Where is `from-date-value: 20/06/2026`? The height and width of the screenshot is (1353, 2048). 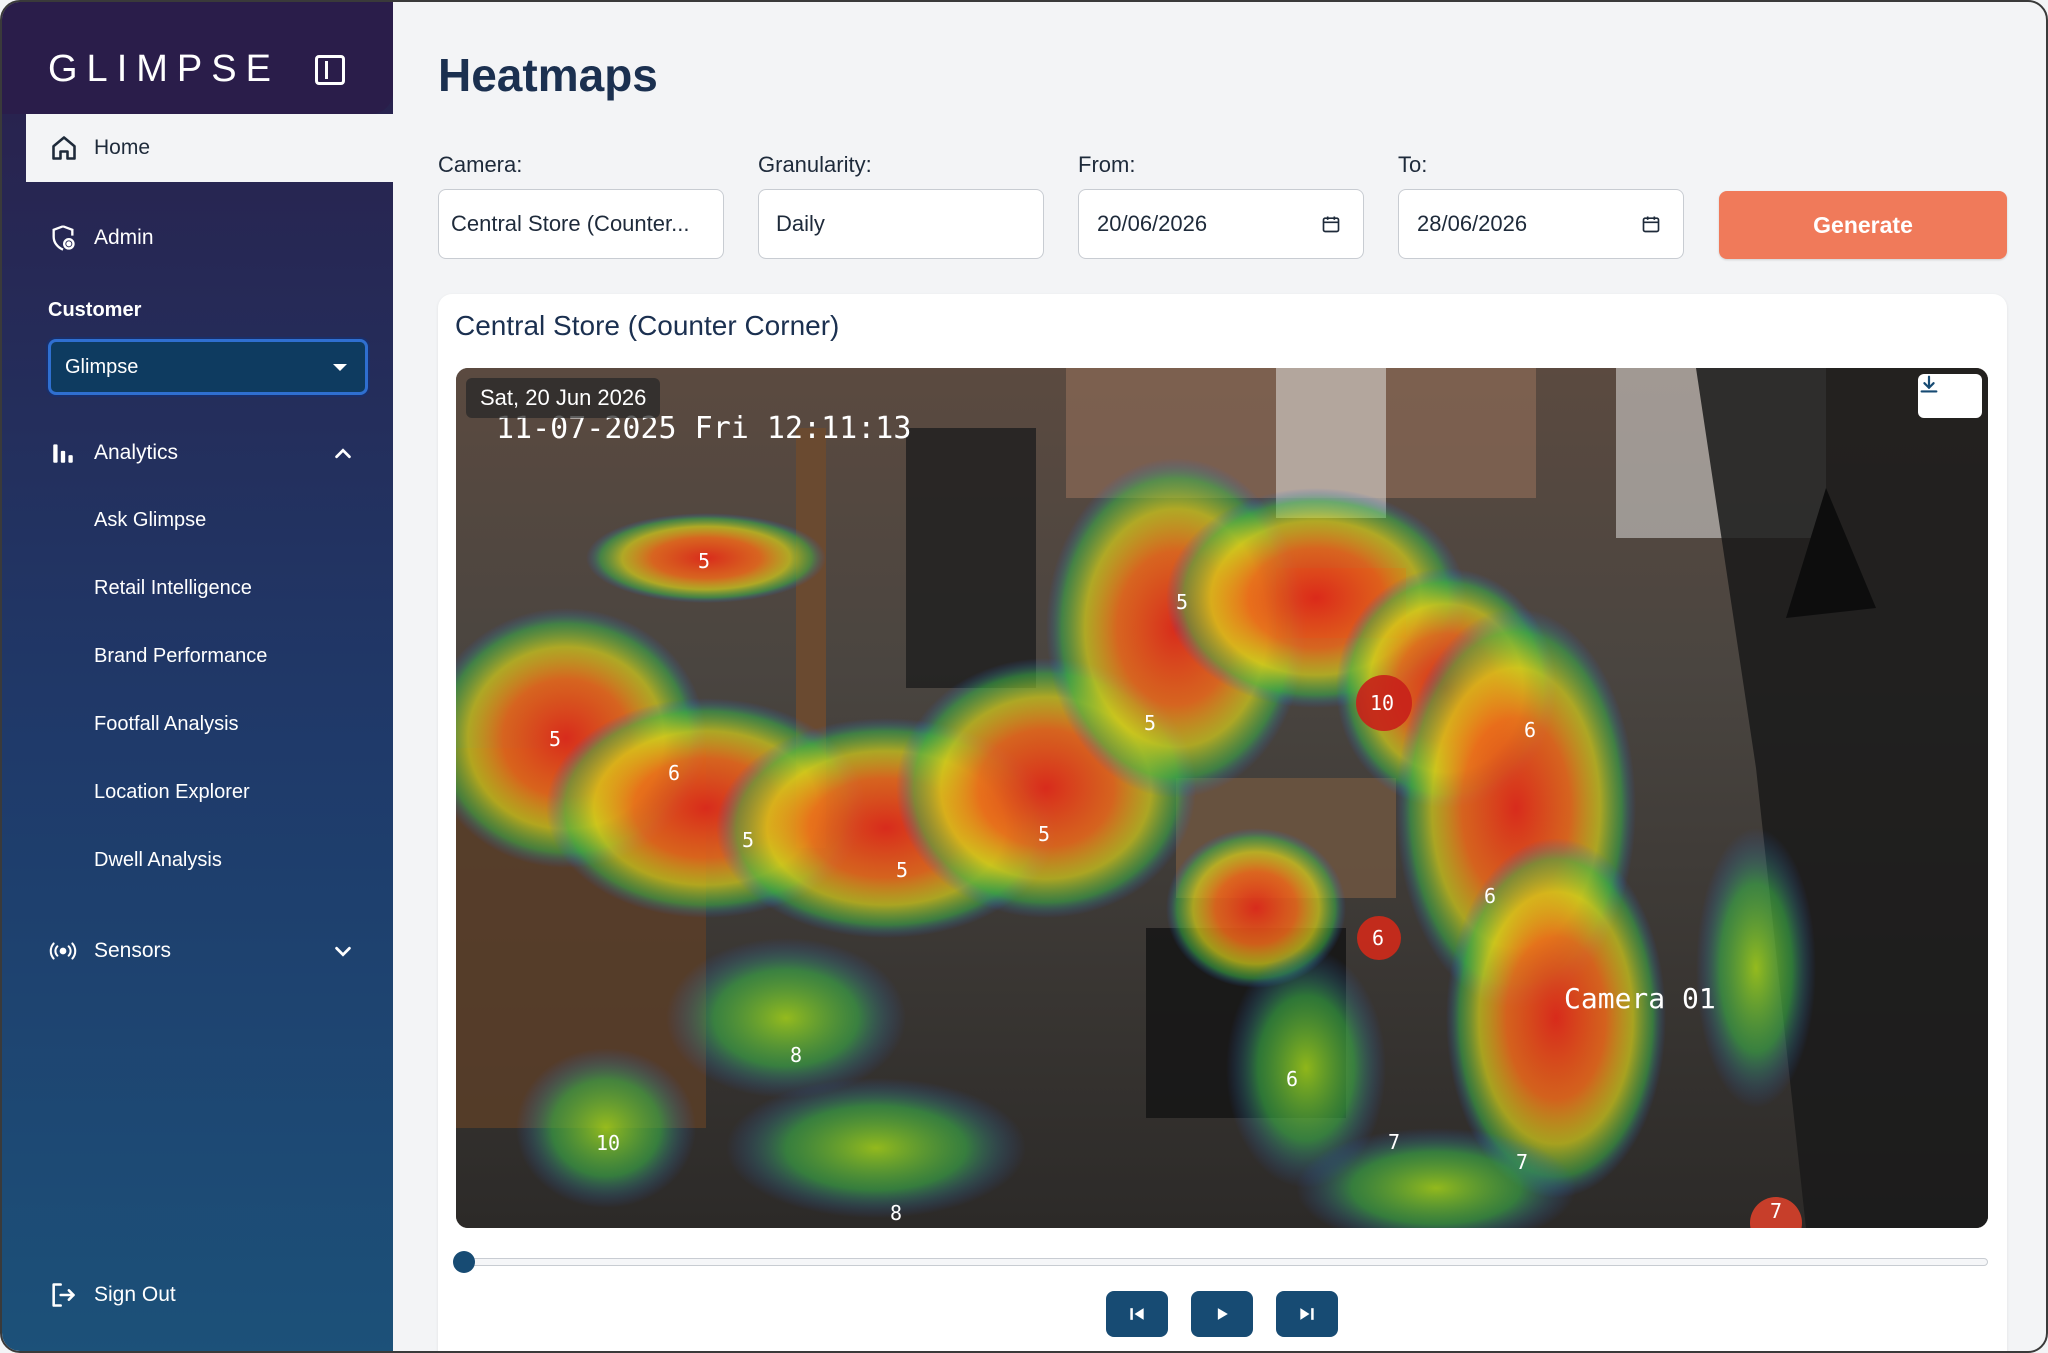 from-date-value: 20/06/2026 is located at coordinates (1152, 223).